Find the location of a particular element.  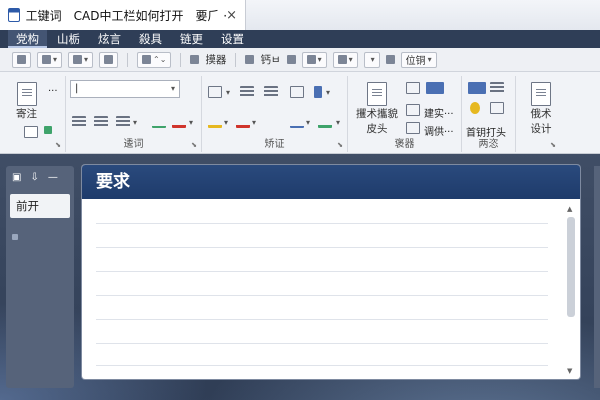

scroll-down-icon: ▼ is located at coordinates (569, 371).